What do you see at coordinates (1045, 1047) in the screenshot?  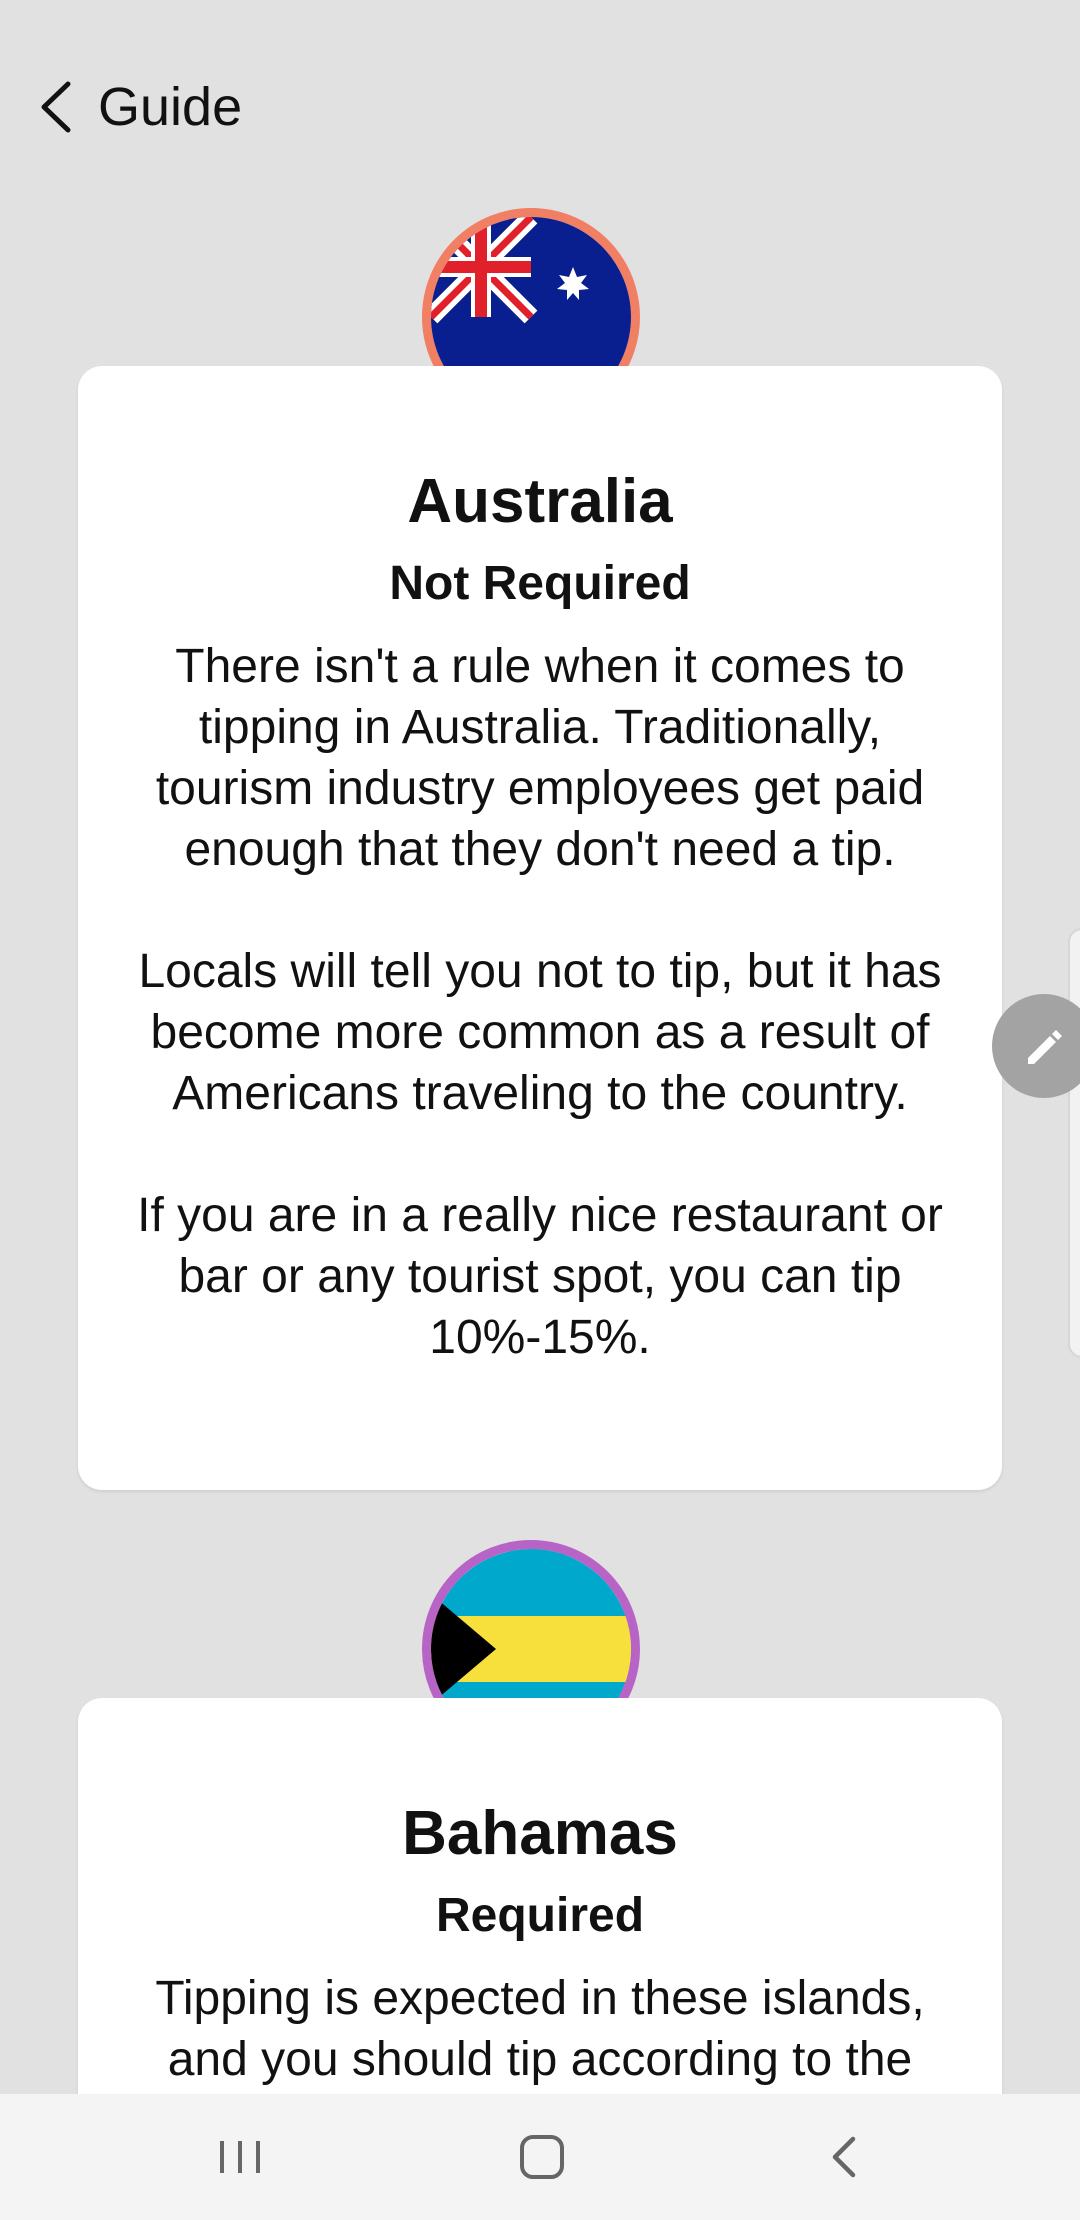 I see `pencil-icon` at bounding box center [1045, 1047].